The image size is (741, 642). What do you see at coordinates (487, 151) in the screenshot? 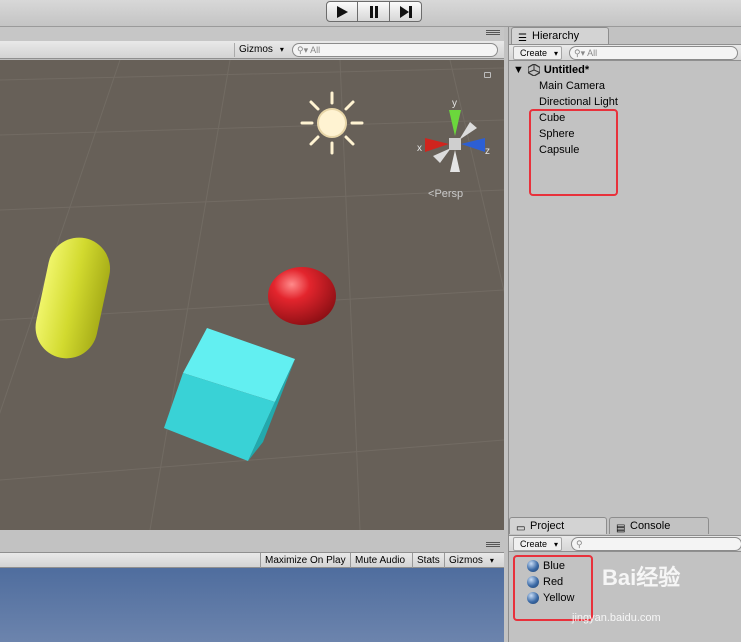
I see `axis-z-label: z` at bounding box center [487, 151].